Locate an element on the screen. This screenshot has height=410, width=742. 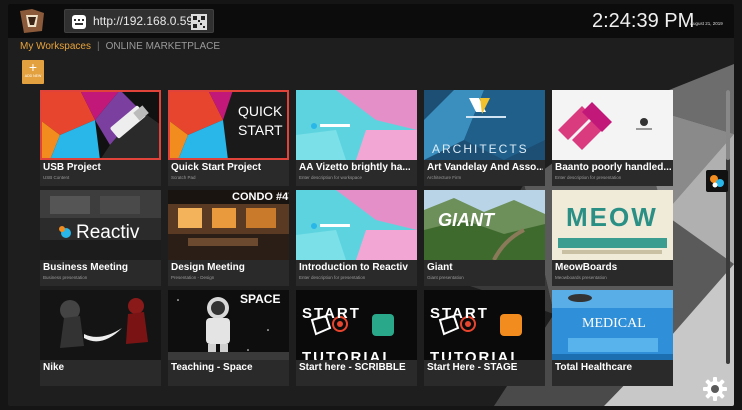
tab-online-marketplace: ONLINE MARKETPLACE is located at coordinates (163, 46).